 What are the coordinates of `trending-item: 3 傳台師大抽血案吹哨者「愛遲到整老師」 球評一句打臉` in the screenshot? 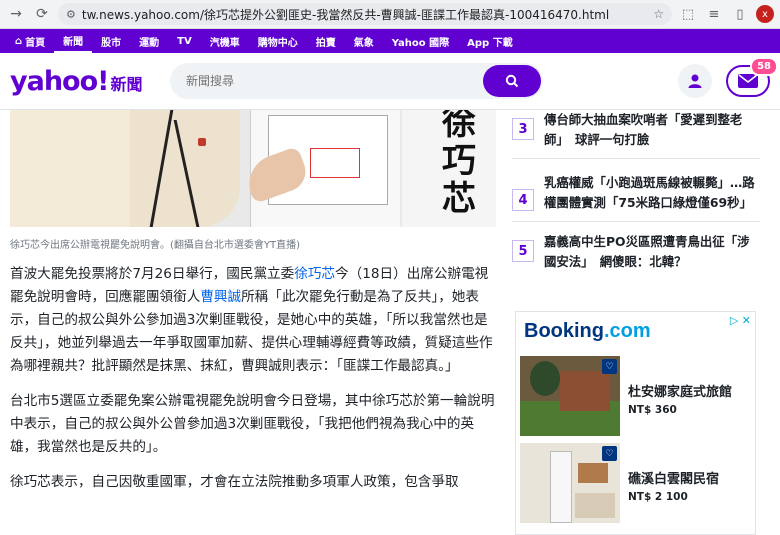 It's located at (636, 134).